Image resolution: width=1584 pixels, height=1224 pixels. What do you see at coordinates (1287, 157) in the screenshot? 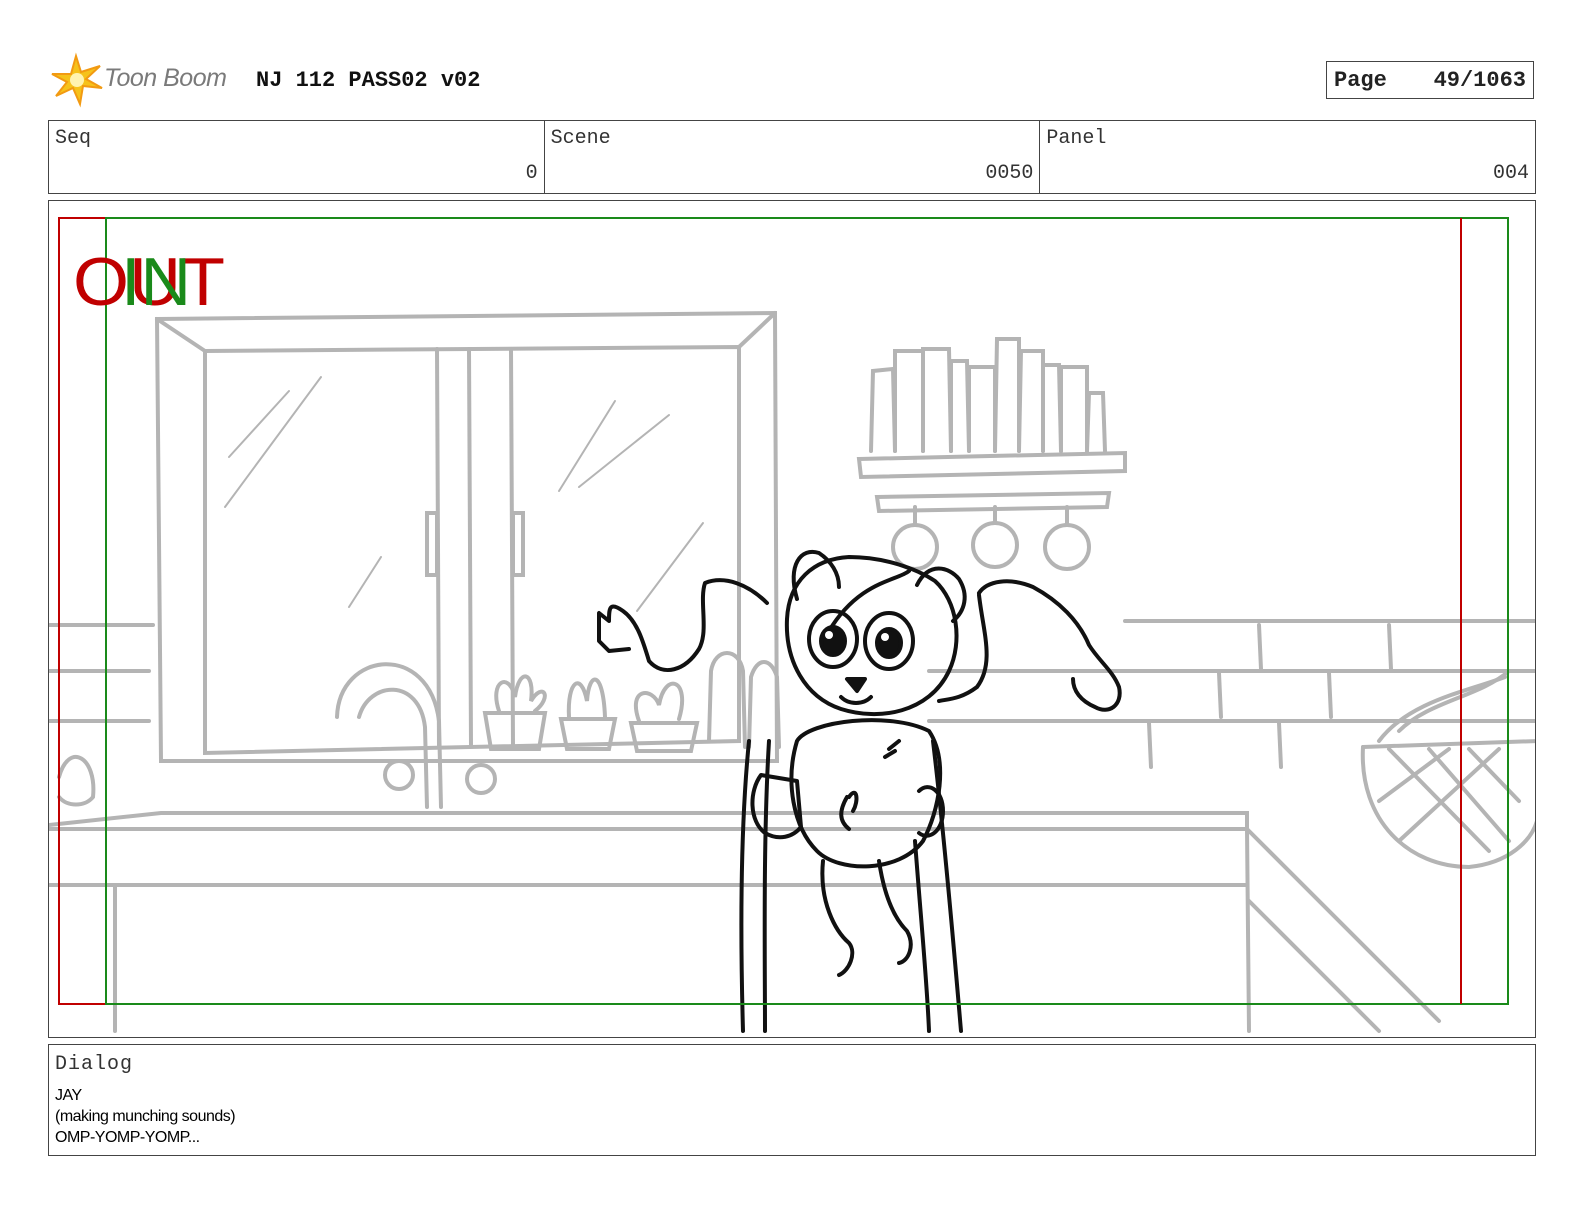
I see `panel-cell: Panel 004` at bounding box center [1287, 157].